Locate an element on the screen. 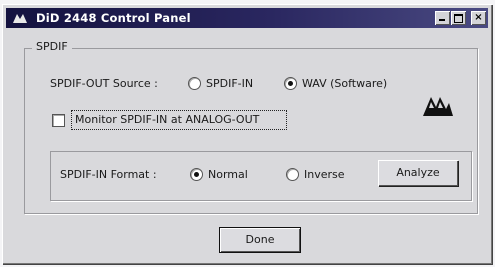 Image resolution: width=495 pixels, height=267 pixels. radio-normal: Normal is located at coordinates (230, 173).